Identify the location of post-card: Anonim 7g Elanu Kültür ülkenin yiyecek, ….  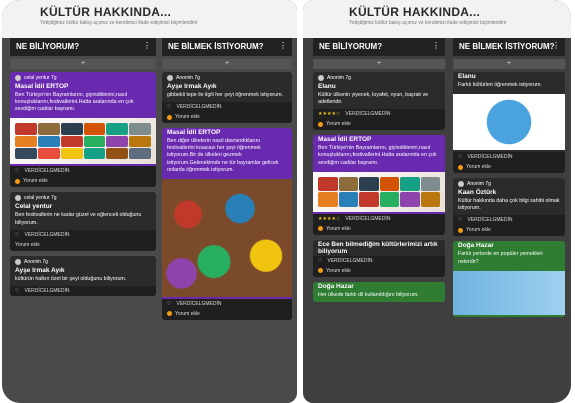
(379, 101).